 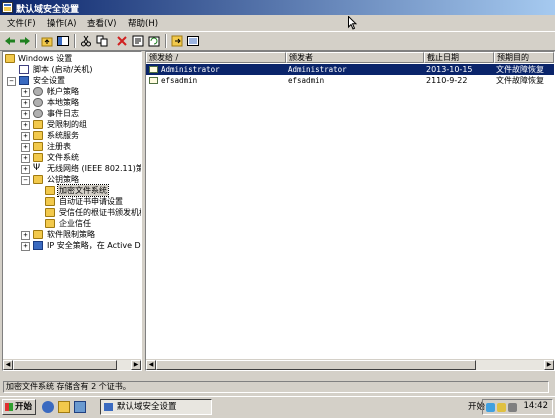 What do you see at coordinates (61, 23) in the screenshot?
I see `menu-action: 操作(A)` at bounding box center [61, 23].